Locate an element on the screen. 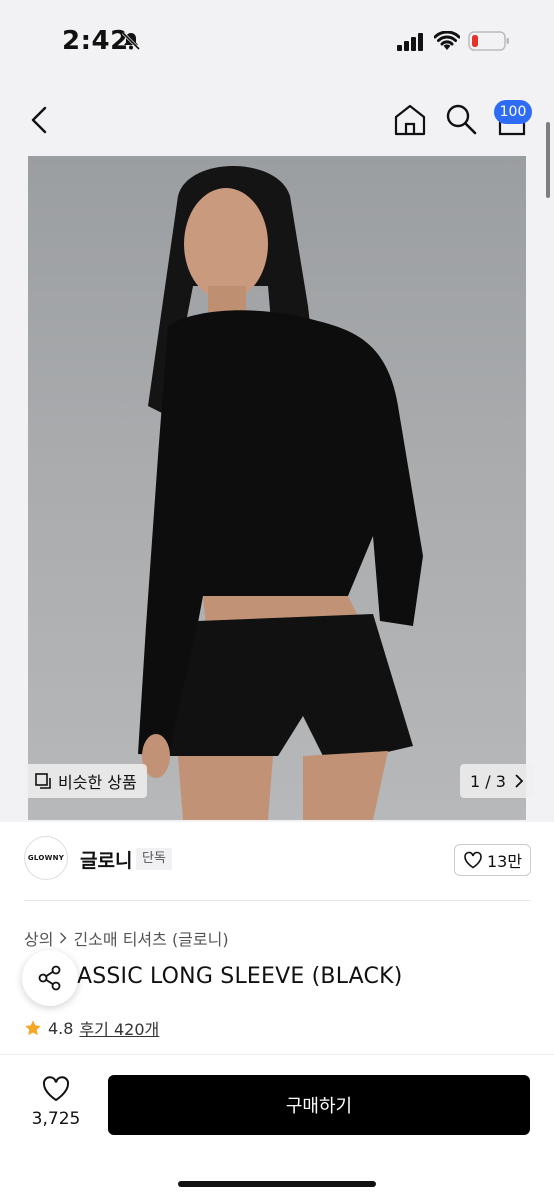 The height and width of the screenshot is (1200, 554). bell-muted-icon is located at coordinates (131, 41).